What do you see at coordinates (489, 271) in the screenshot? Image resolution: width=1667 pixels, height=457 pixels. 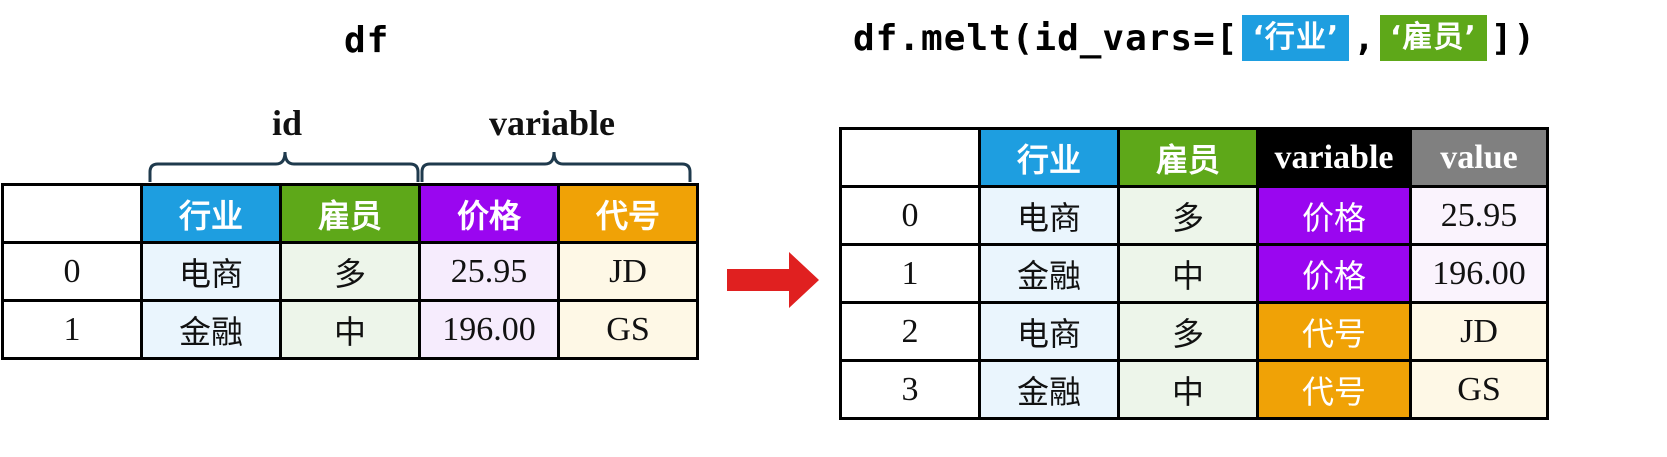 I see `left-cell-jiage: 25.95` at bounding box center [489, 271].